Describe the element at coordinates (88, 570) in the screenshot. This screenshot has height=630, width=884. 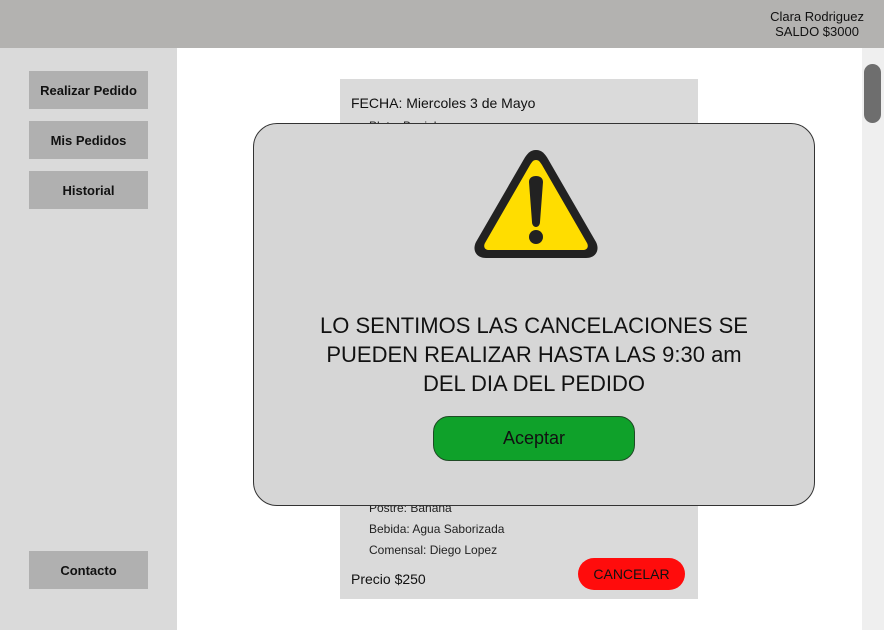
I see `contact-button: Contacto` at that location.